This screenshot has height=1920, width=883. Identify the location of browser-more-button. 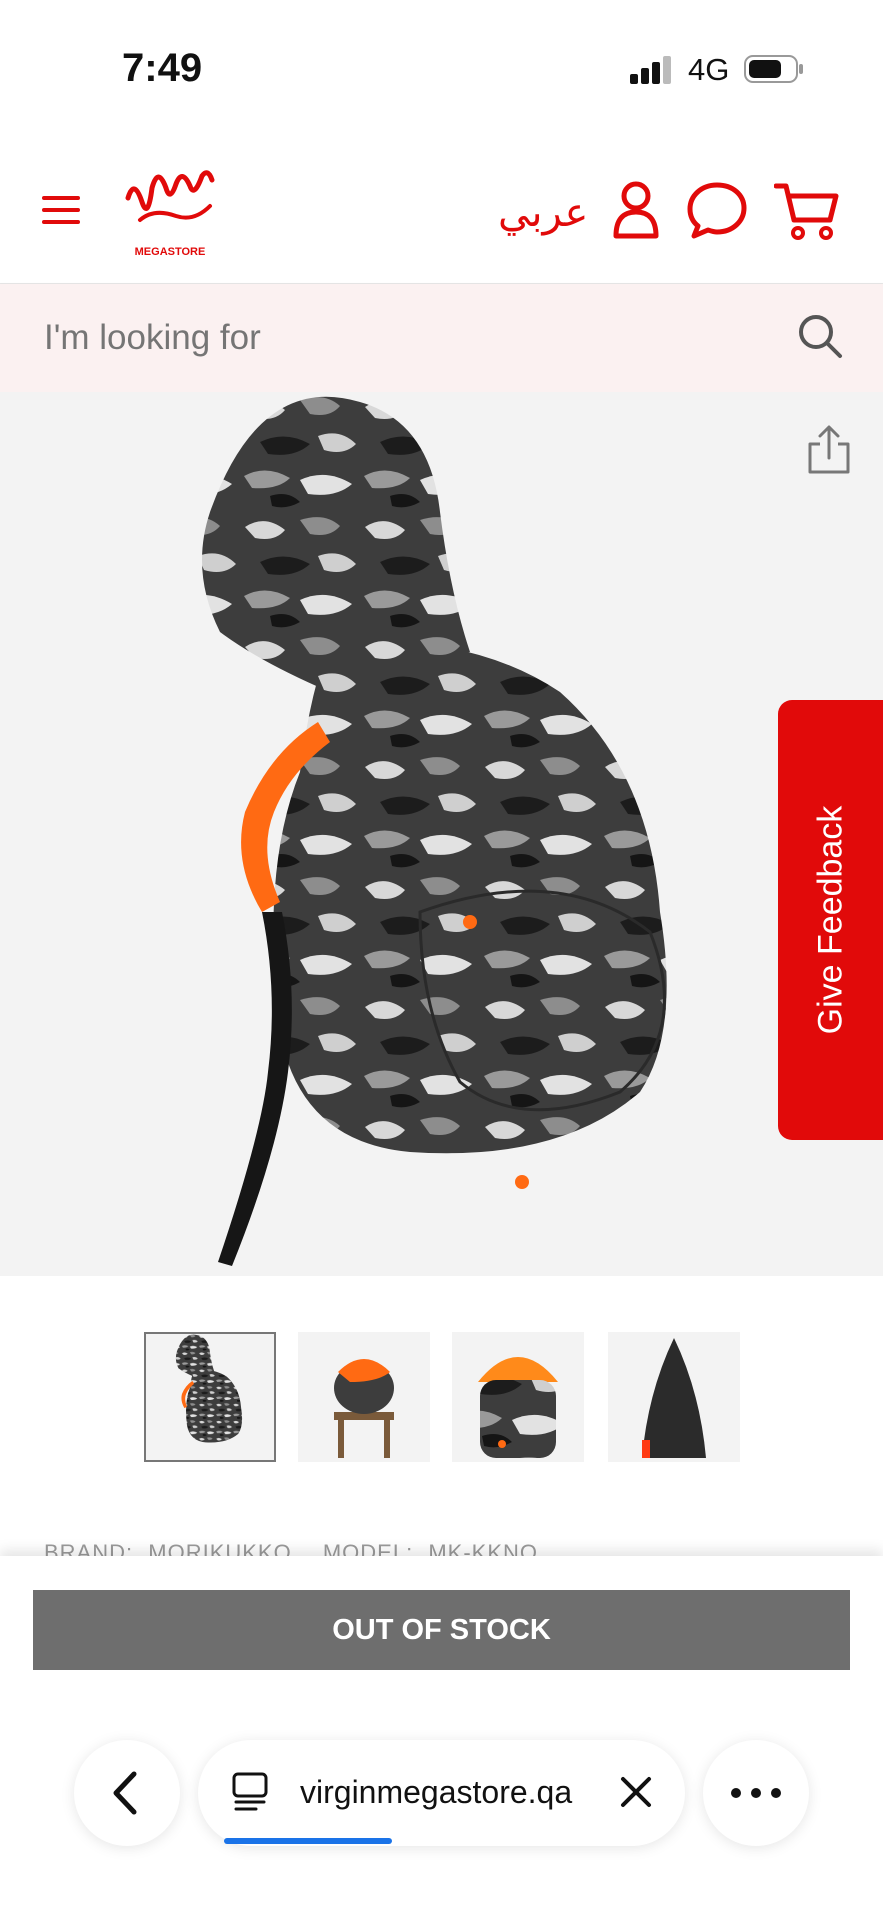
(756, 1793).